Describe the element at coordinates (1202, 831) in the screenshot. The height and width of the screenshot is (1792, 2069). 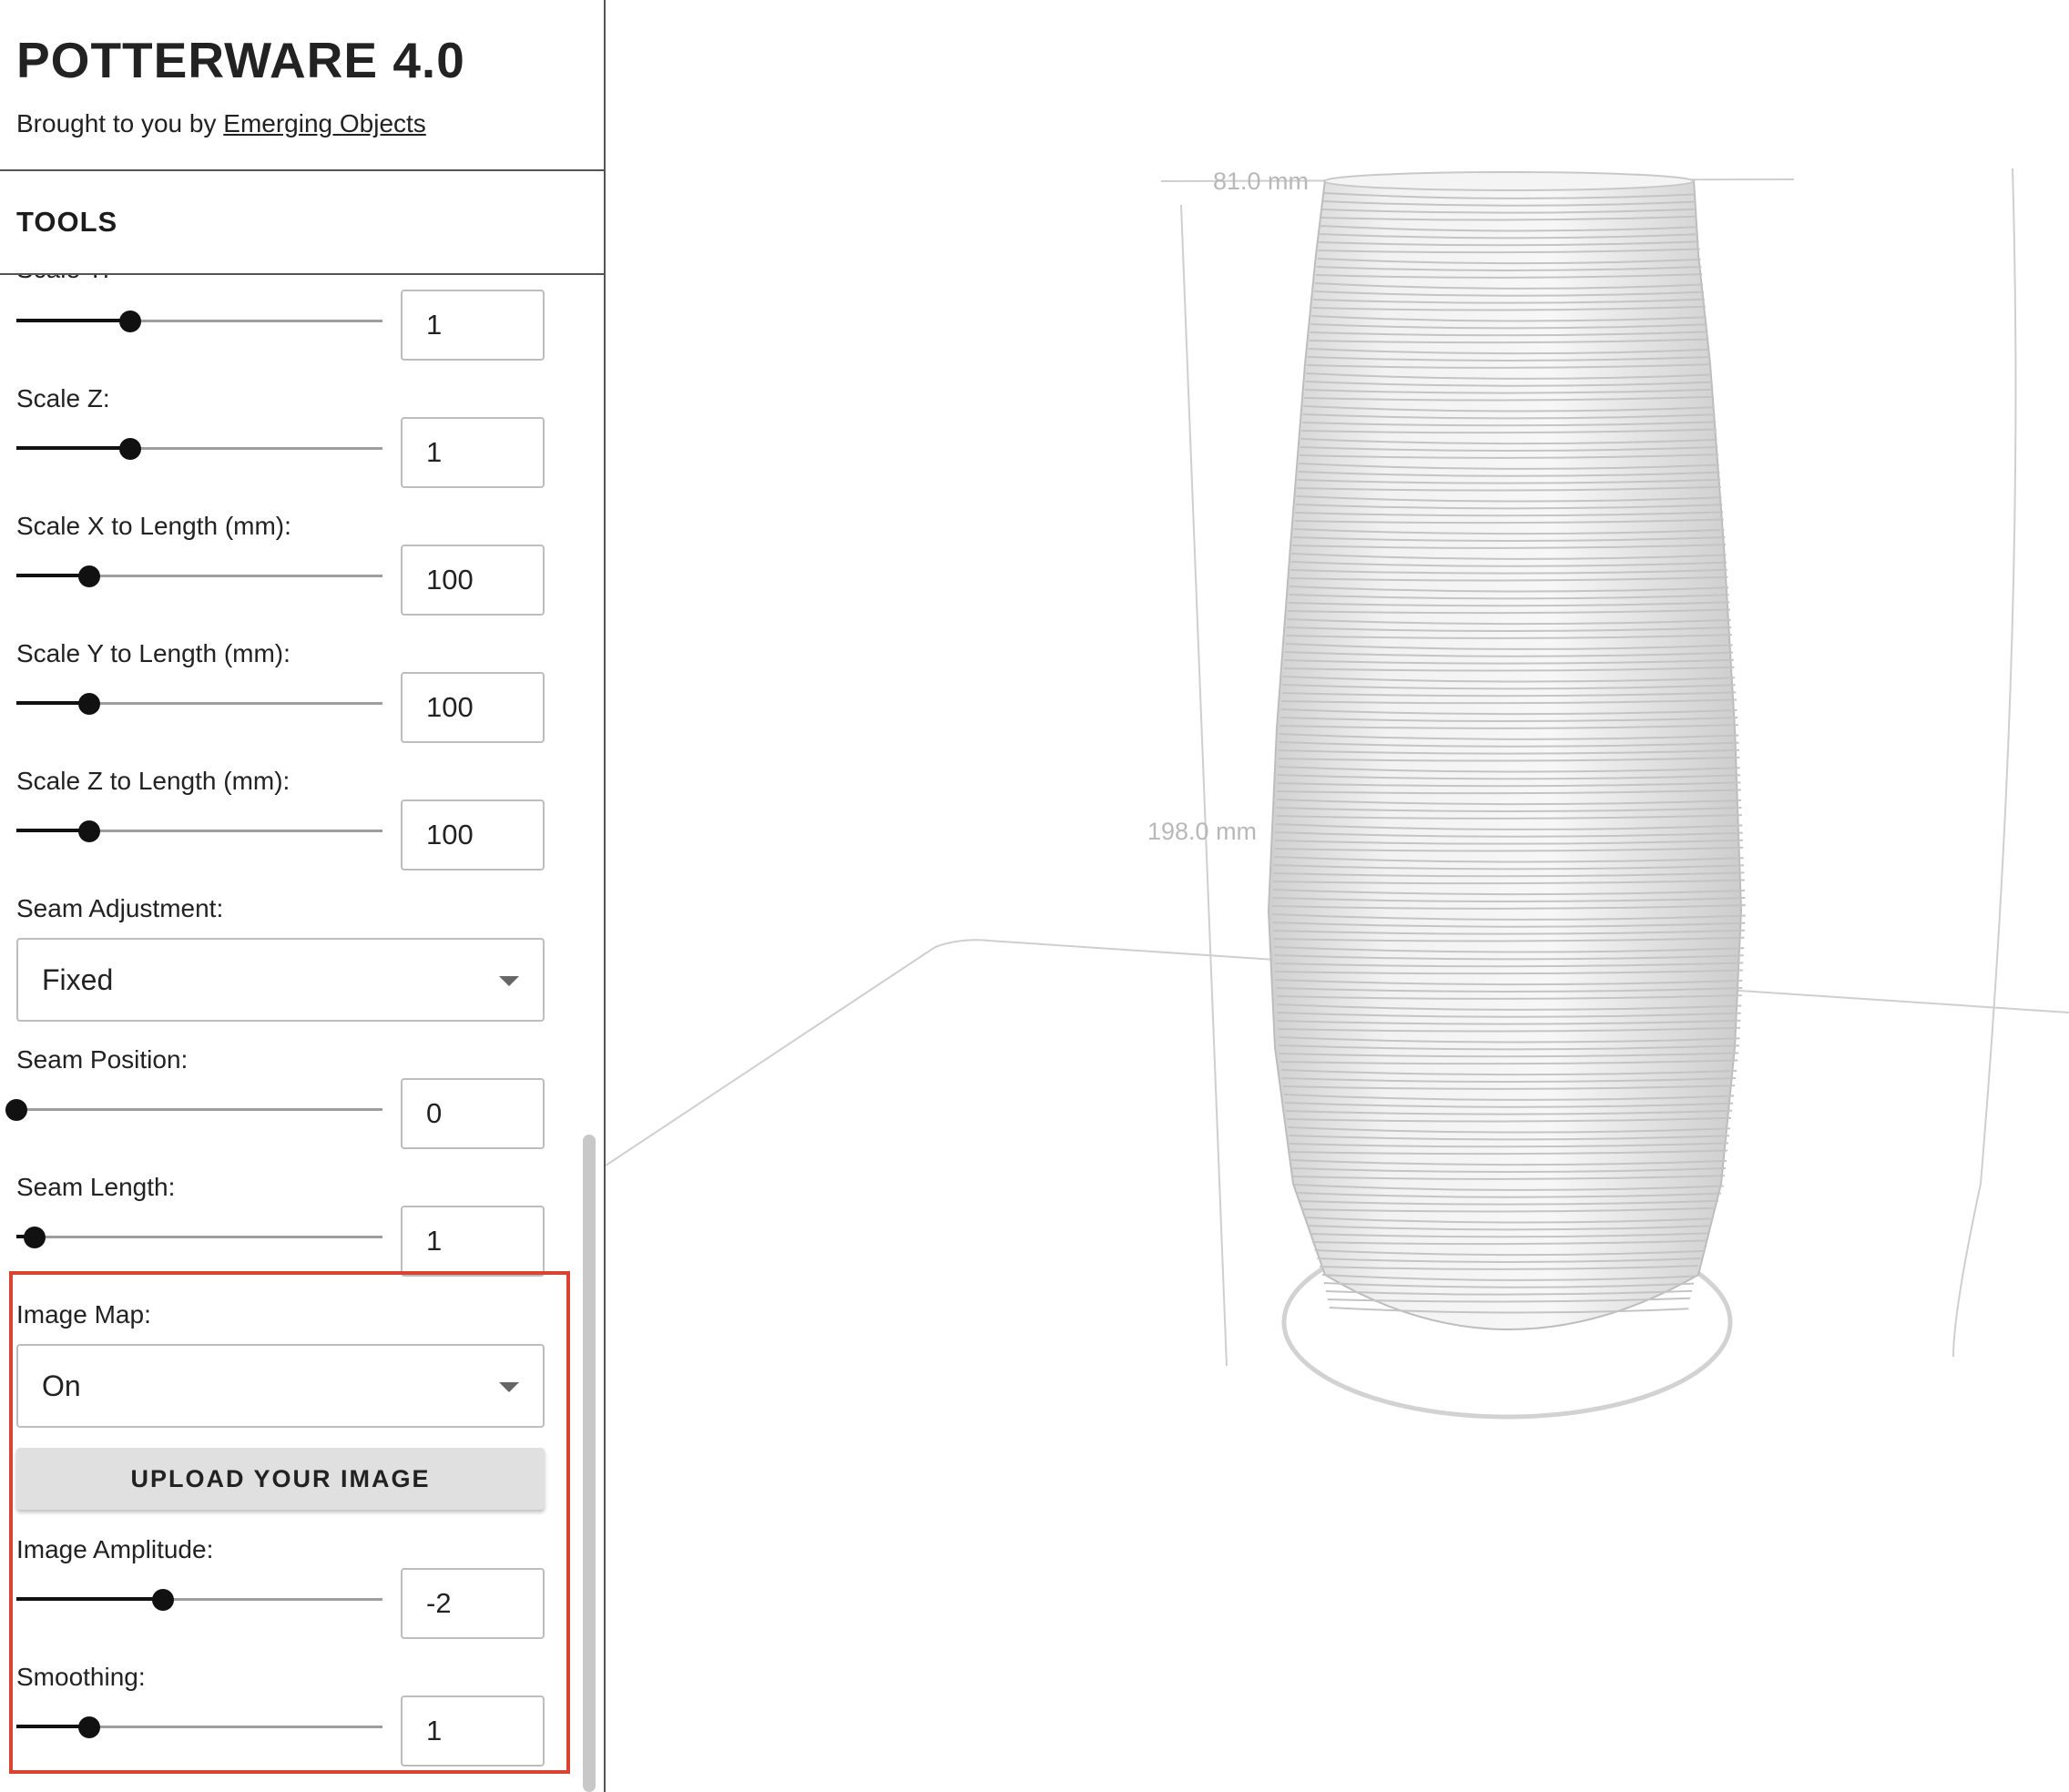
I see `height-dimension-label: 198.0 mm` at that location.